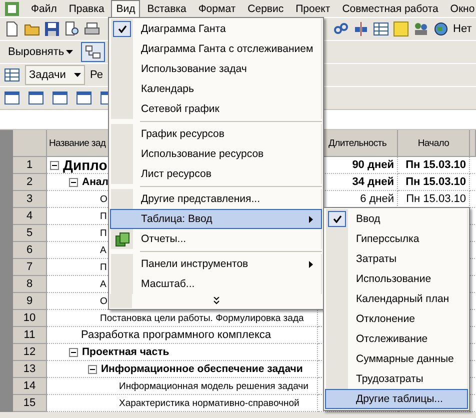 The image size is (476, 418). What do you see at coordinates (202, 369) in the screenshot?
I see `task-name: Информационное обеспечение задачи` at bounding box center [202, 369].